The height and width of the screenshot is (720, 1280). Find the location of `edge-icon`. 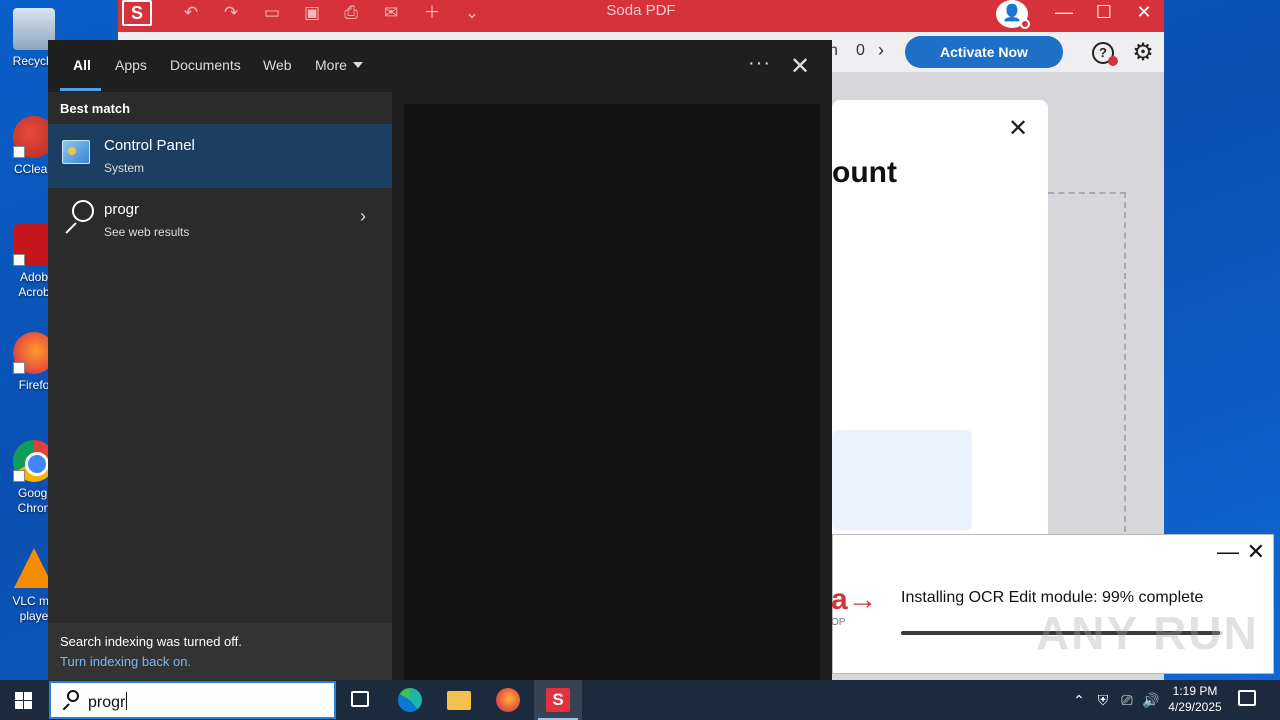

edge-icon is located at coordinates (410, 700).